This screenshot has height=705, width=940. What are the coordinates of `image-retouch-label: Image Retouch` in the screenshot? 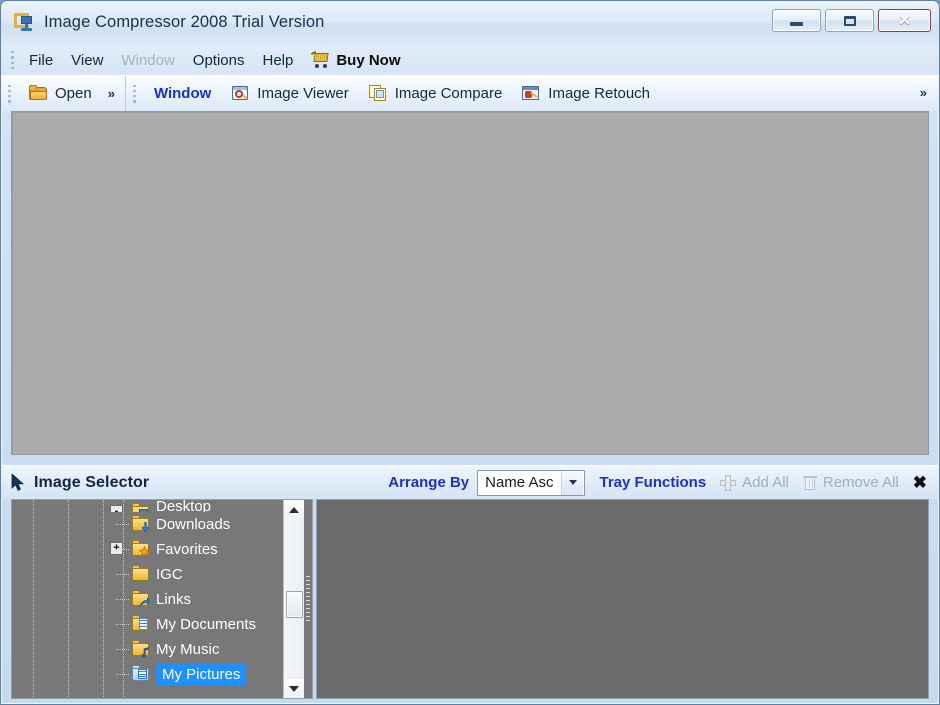 It's located at (599, 93).